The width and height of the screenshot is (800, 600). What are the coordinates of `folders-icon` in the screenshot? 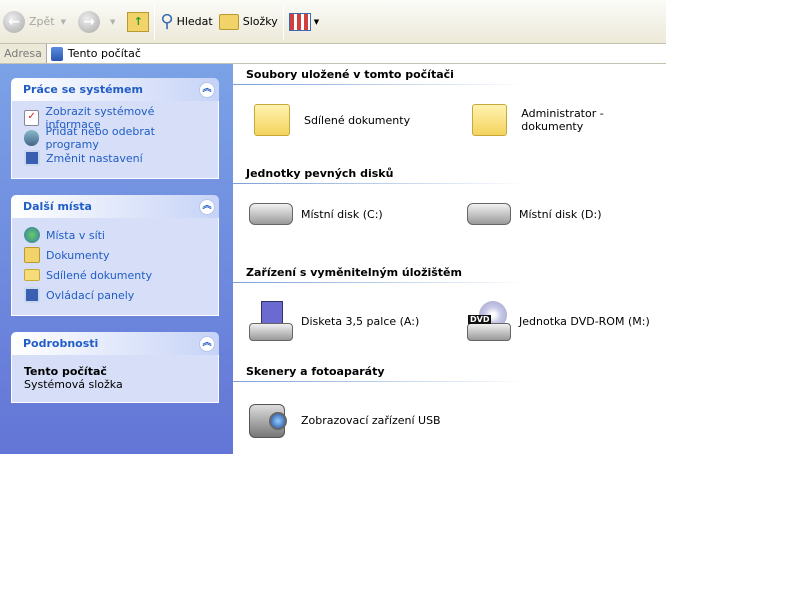 It's located at (228, 21).